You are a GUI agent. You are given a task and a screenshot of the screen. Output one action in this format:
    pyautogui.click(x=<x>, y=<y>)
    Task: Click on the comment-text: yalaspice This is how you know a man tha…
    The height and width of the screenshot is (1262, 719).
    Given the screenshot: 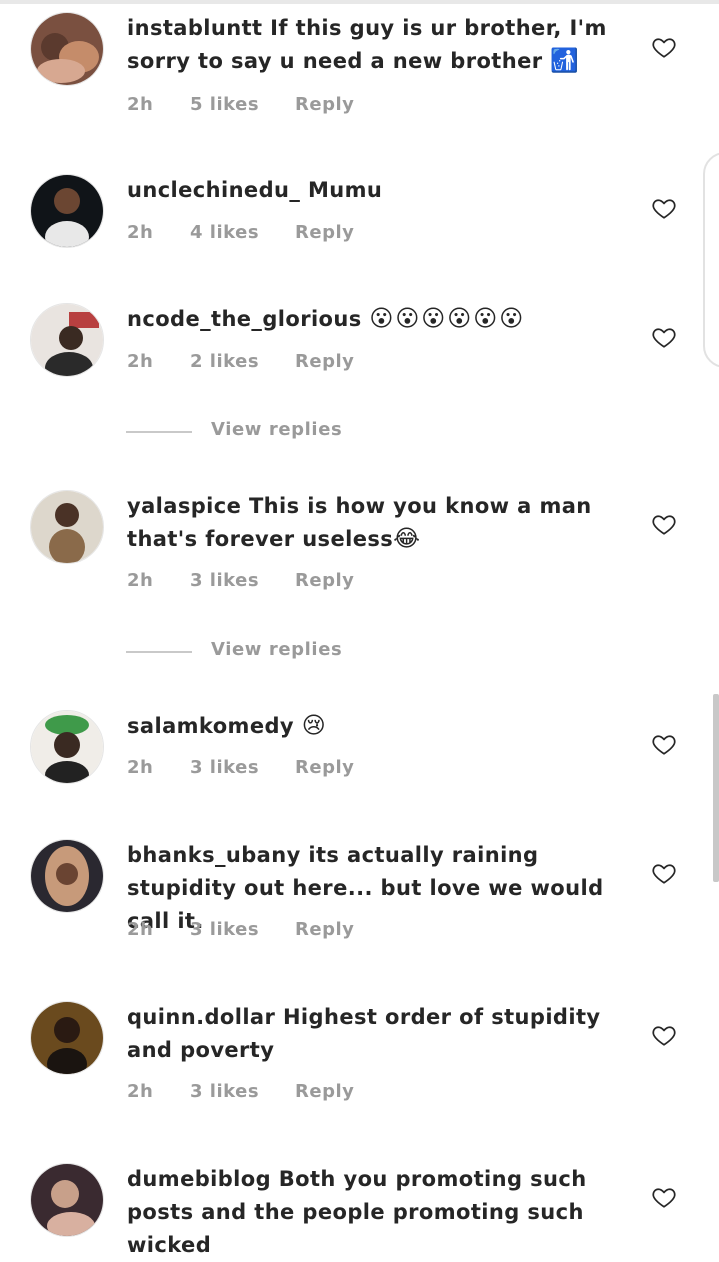 What is the action you would take?
    pyautogui.click(x=377, y=523)
    